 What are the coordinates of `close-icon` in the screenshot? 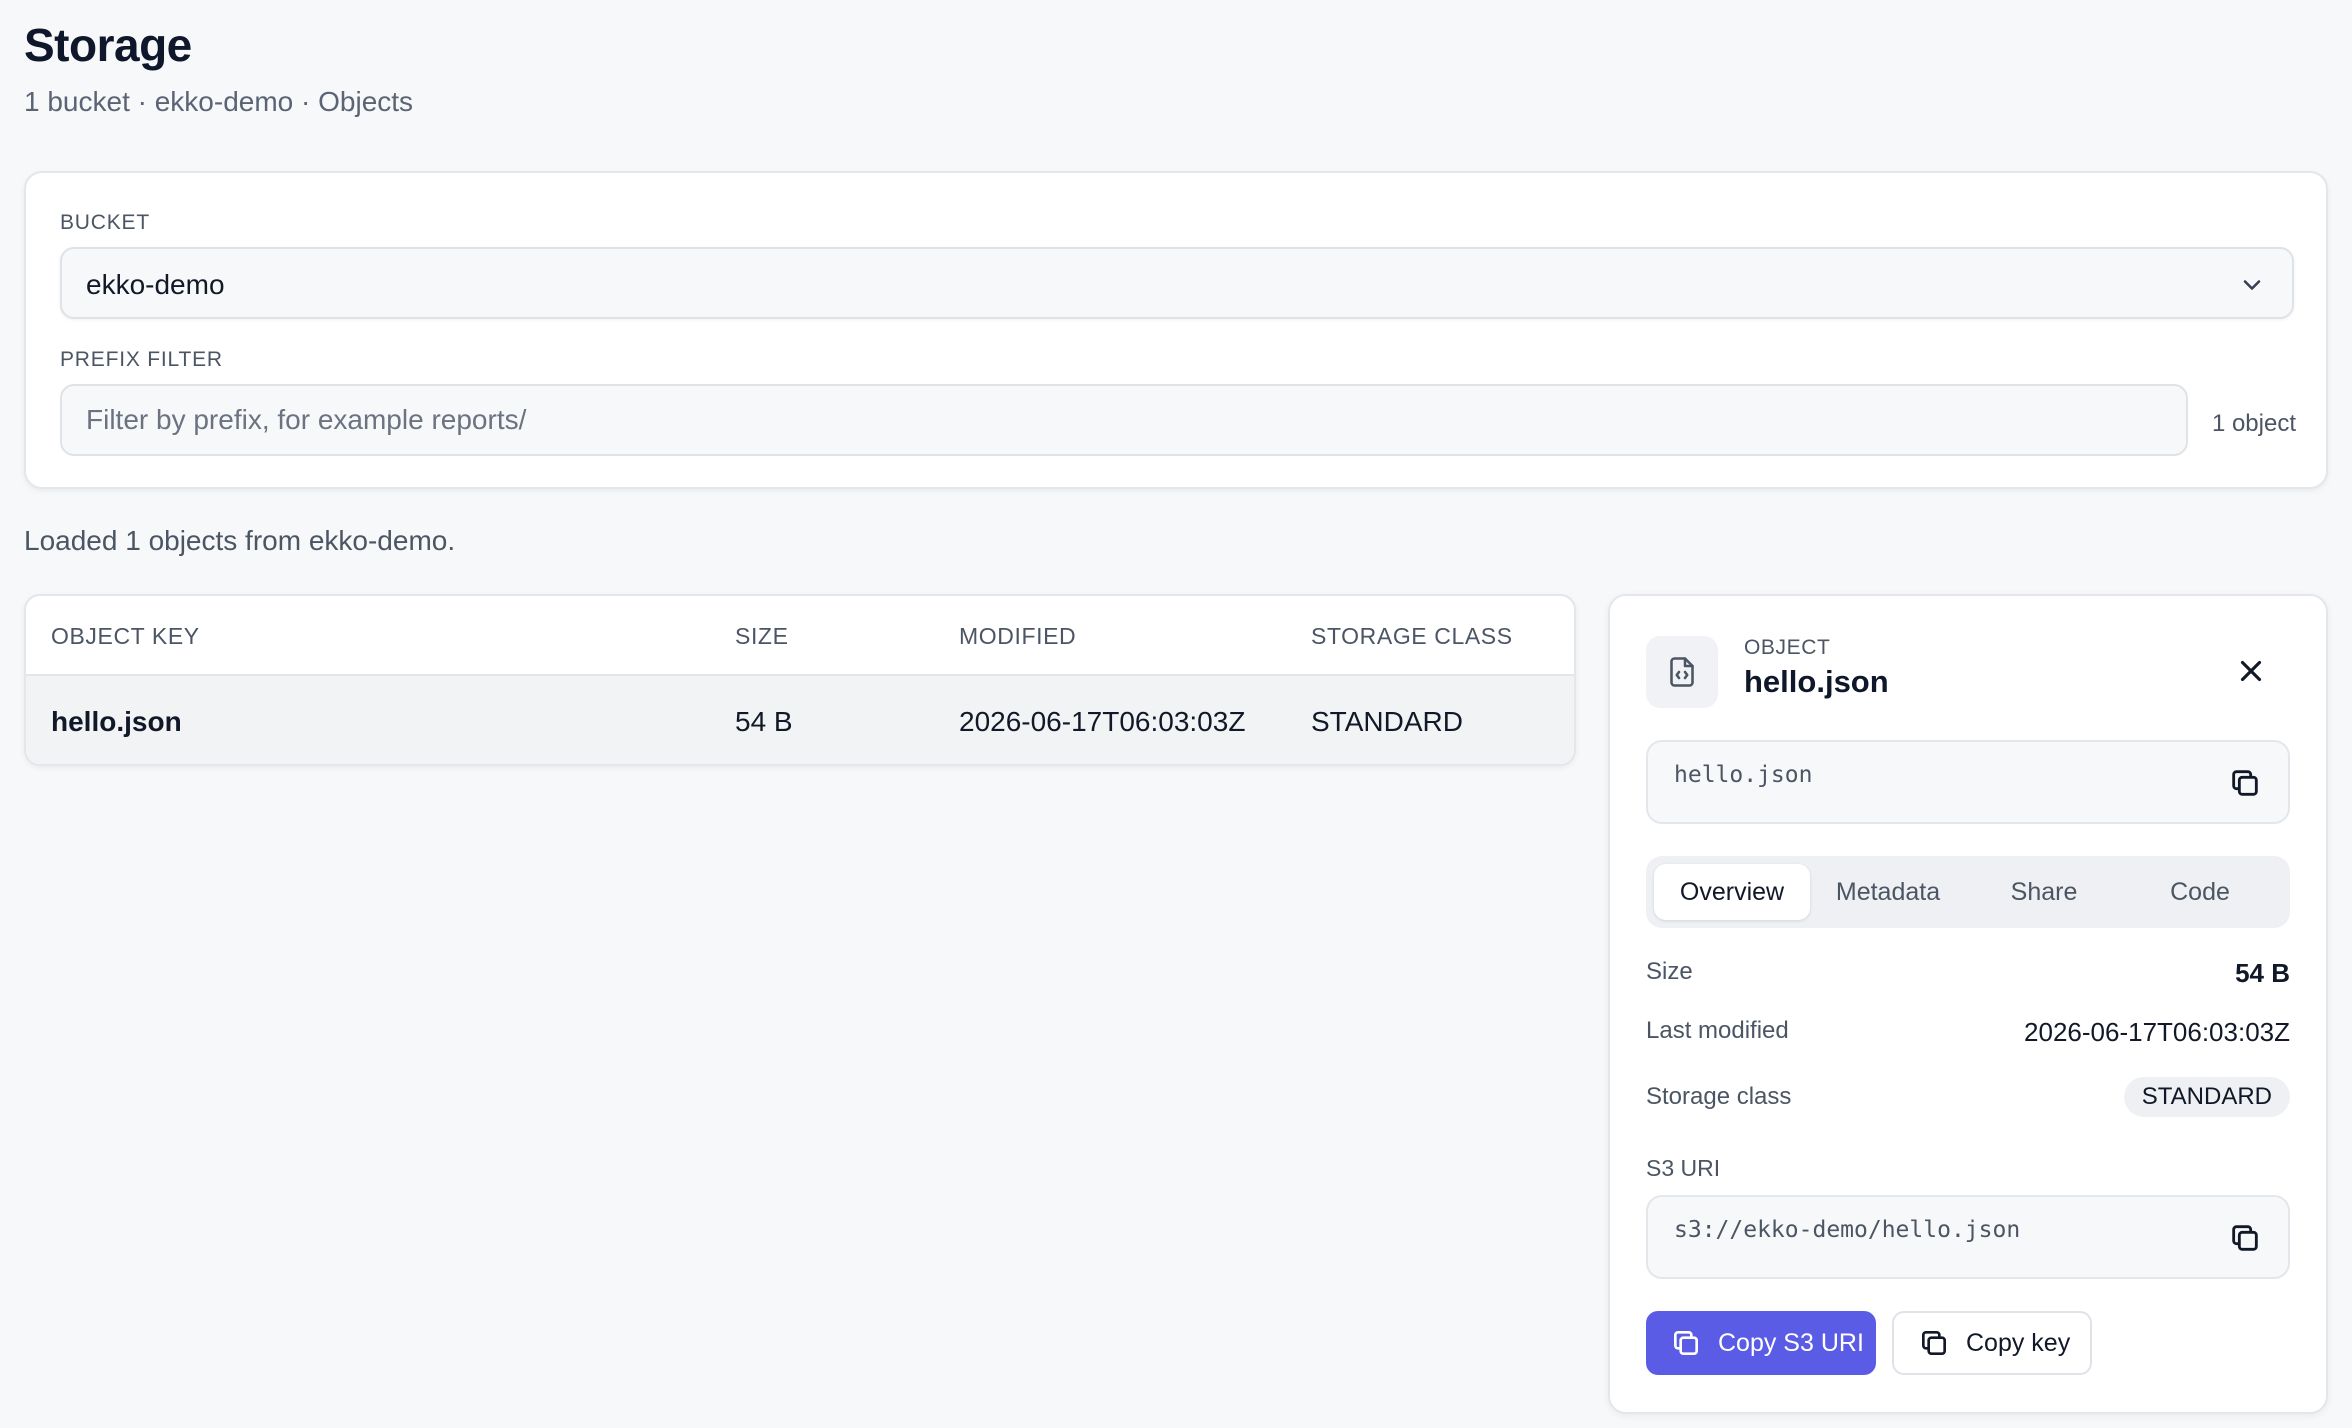 It's located at (2251, 671).